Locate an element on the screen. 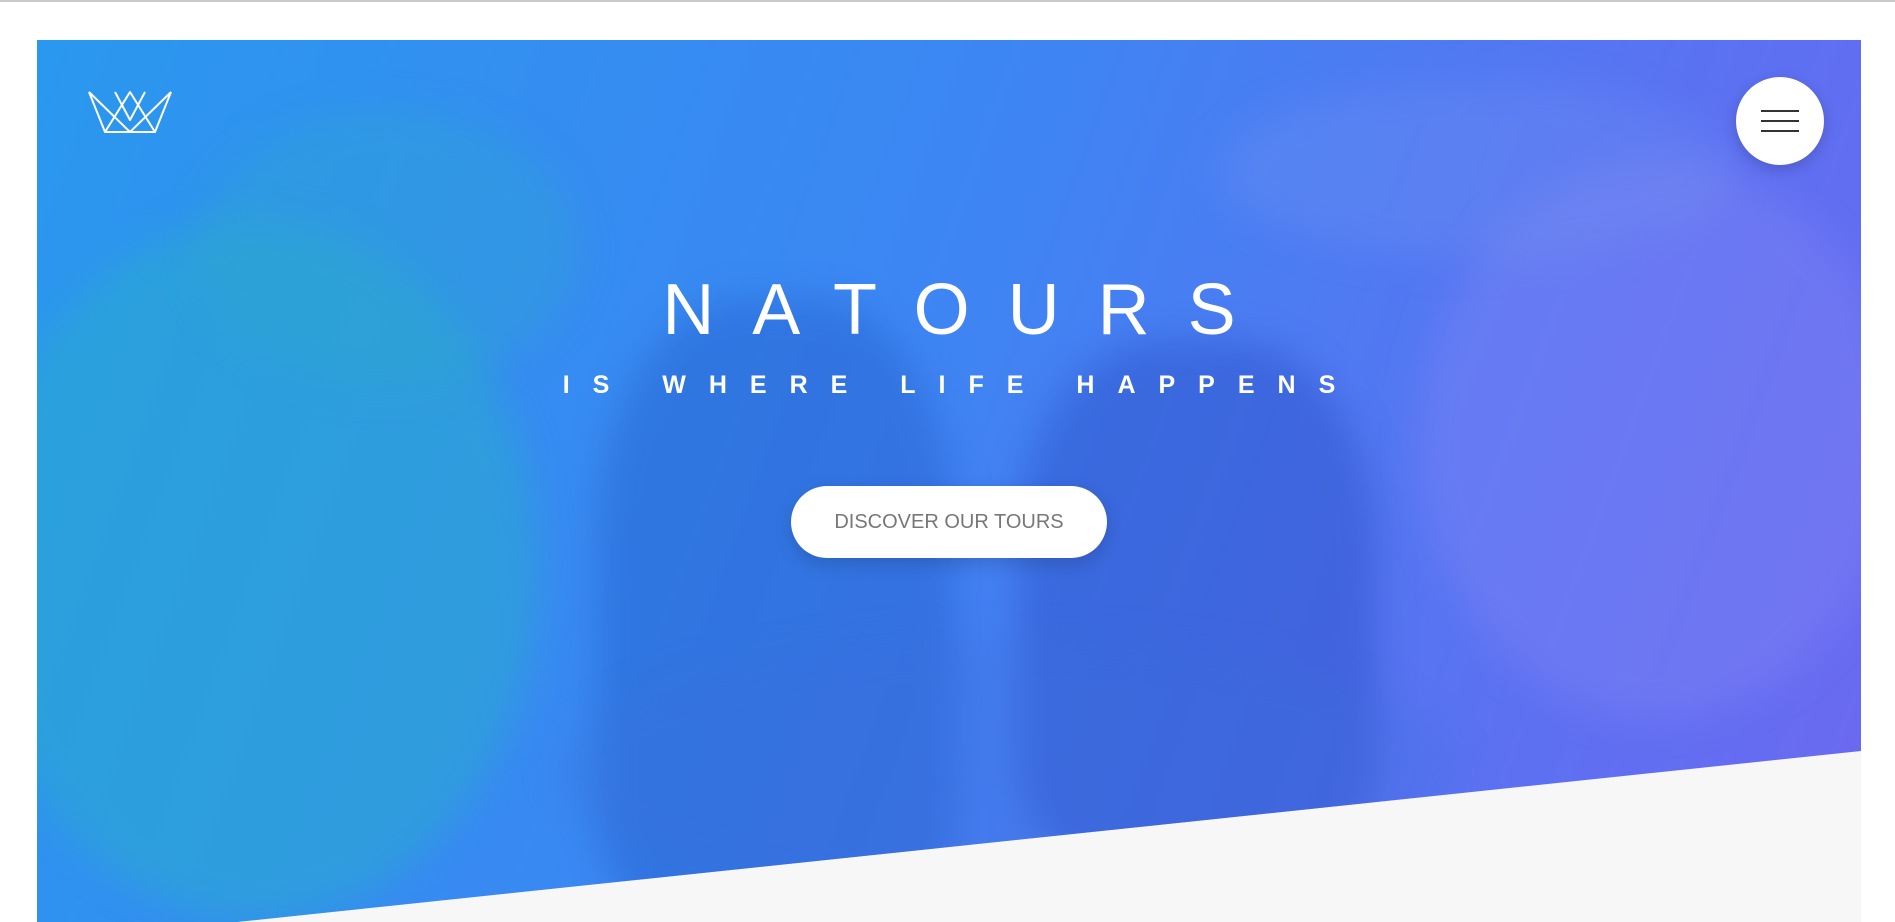  hamburger-icon is located at coordinates (1780, 121).